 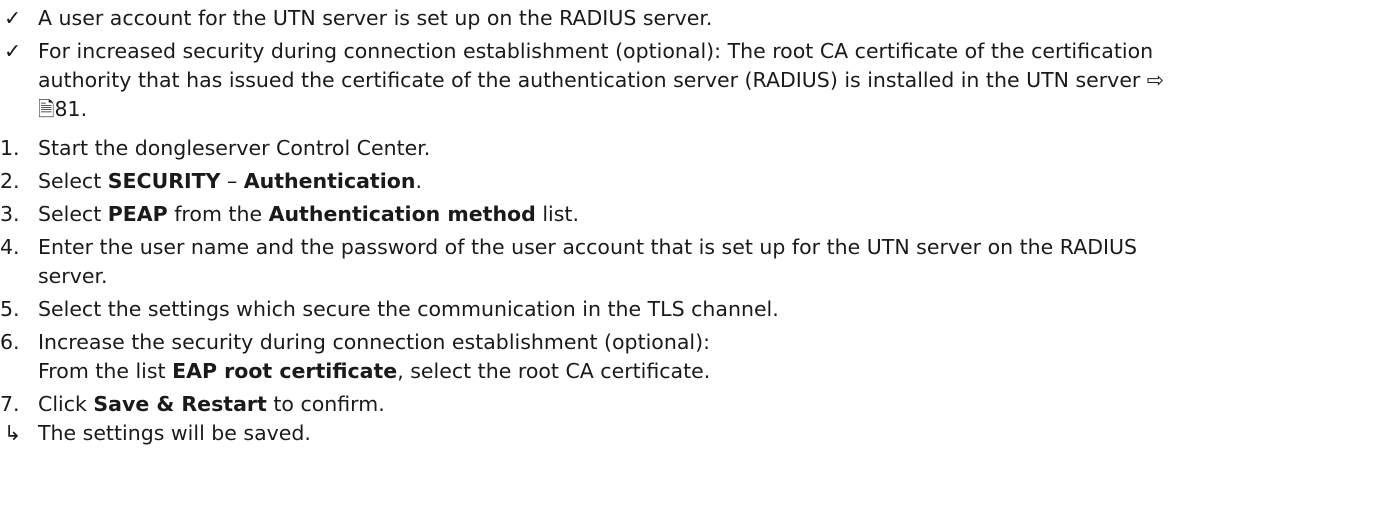 I want to click on page-reference: 🗎81., so click(x=698, y=109).